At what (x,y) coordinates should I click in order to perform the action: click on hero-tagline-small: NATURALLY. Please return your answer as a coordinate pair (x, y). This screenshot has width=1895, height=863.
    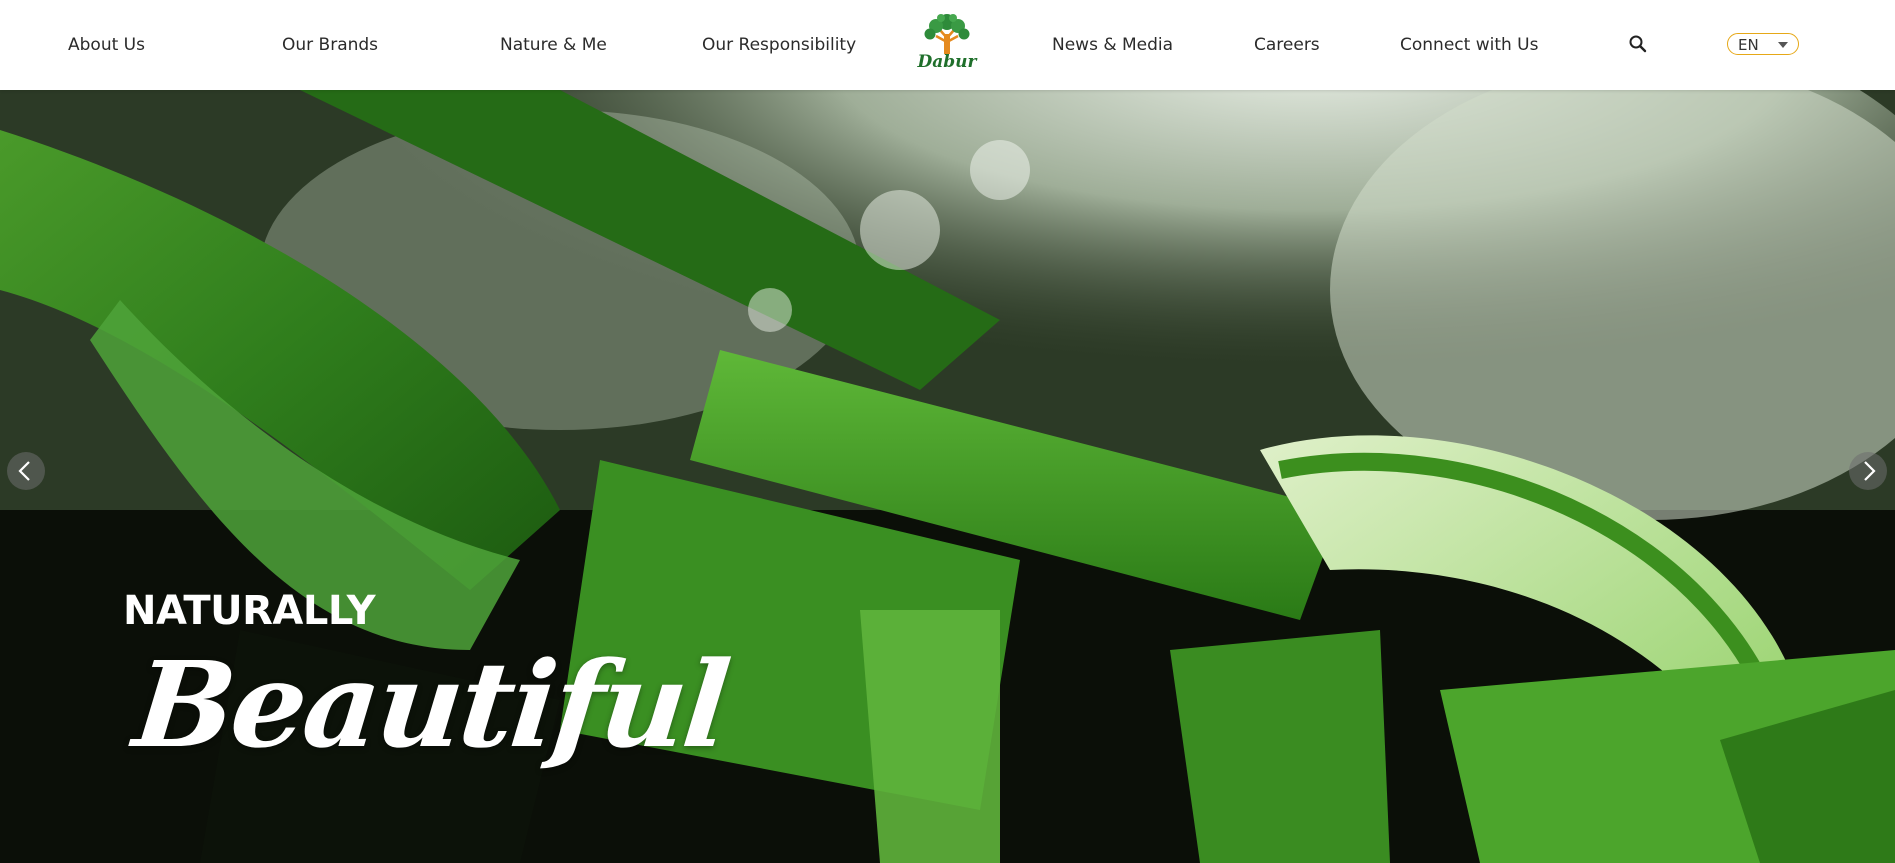
    Looking at the image, I should click on (249, 611).